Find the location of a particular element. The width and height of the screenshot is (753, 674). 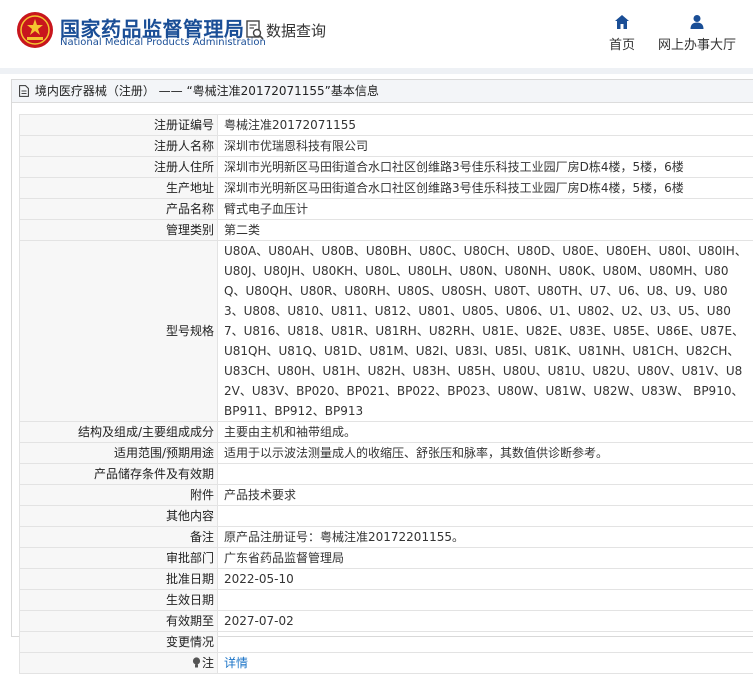

data-search-icon is located at coordinates (255, 30).